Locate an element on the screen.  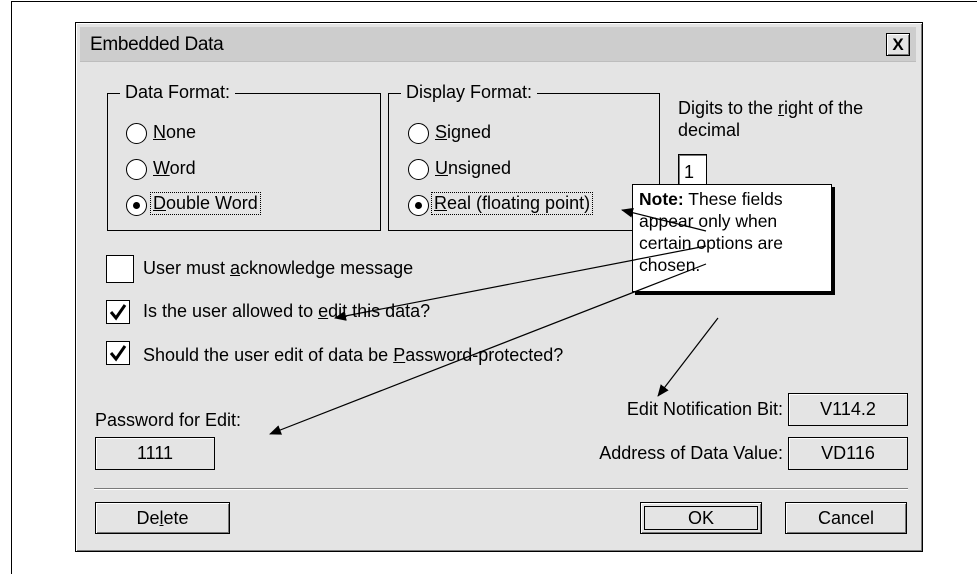
arrow-to-real-option is located at coordinates (664, 219).